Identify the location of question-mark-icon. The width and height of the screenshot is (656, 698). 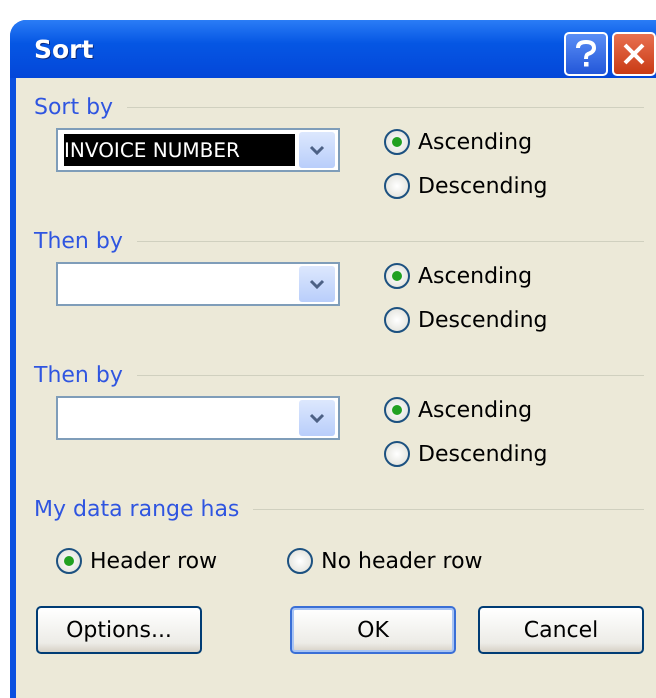
(586, 54).